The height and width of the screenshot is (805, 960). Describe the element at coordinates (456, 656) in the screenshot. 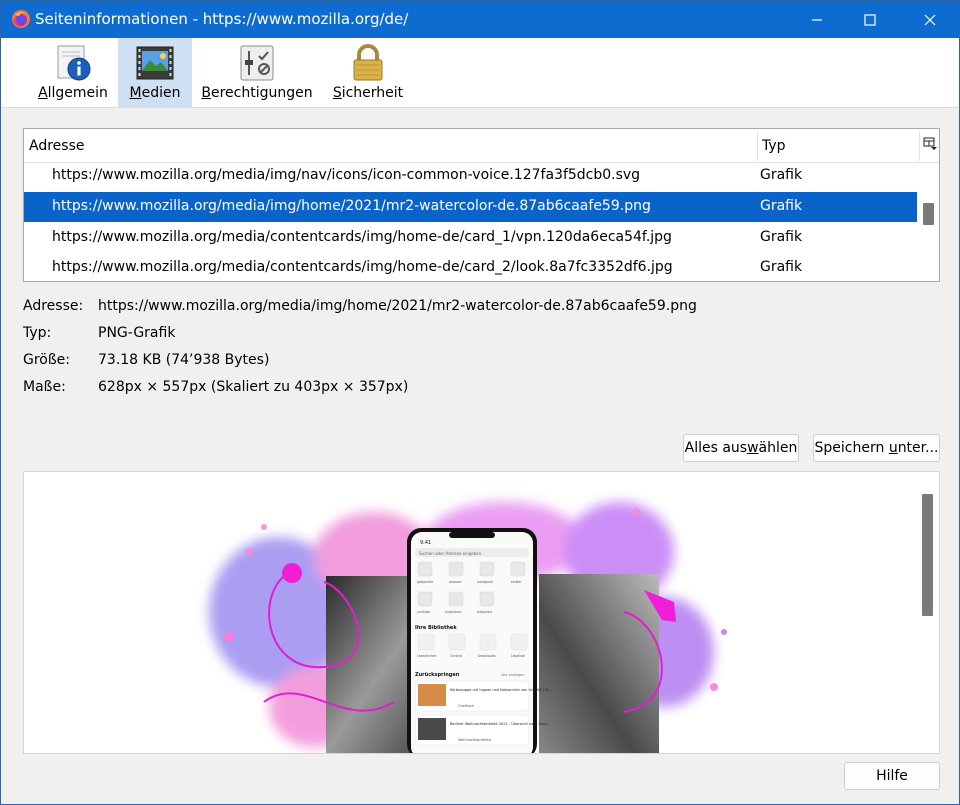

I see `svg-text: Chronik` at that location.